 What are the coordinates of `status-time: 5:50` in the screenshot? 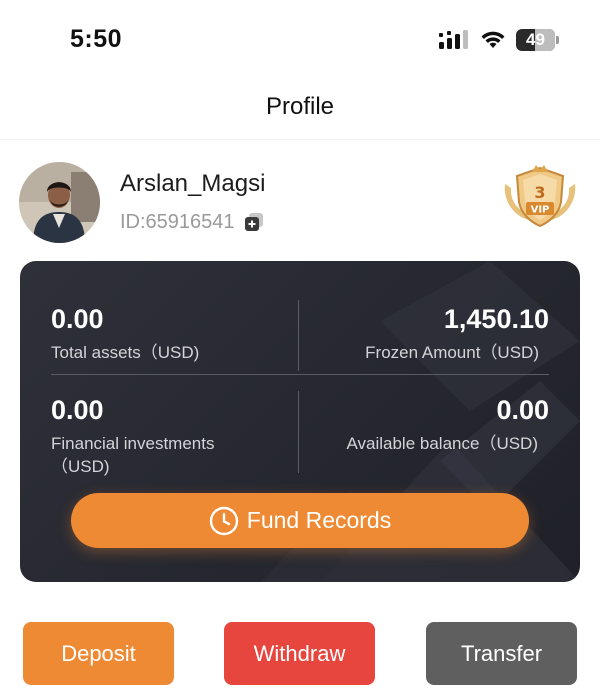 It's located at (96, 39).